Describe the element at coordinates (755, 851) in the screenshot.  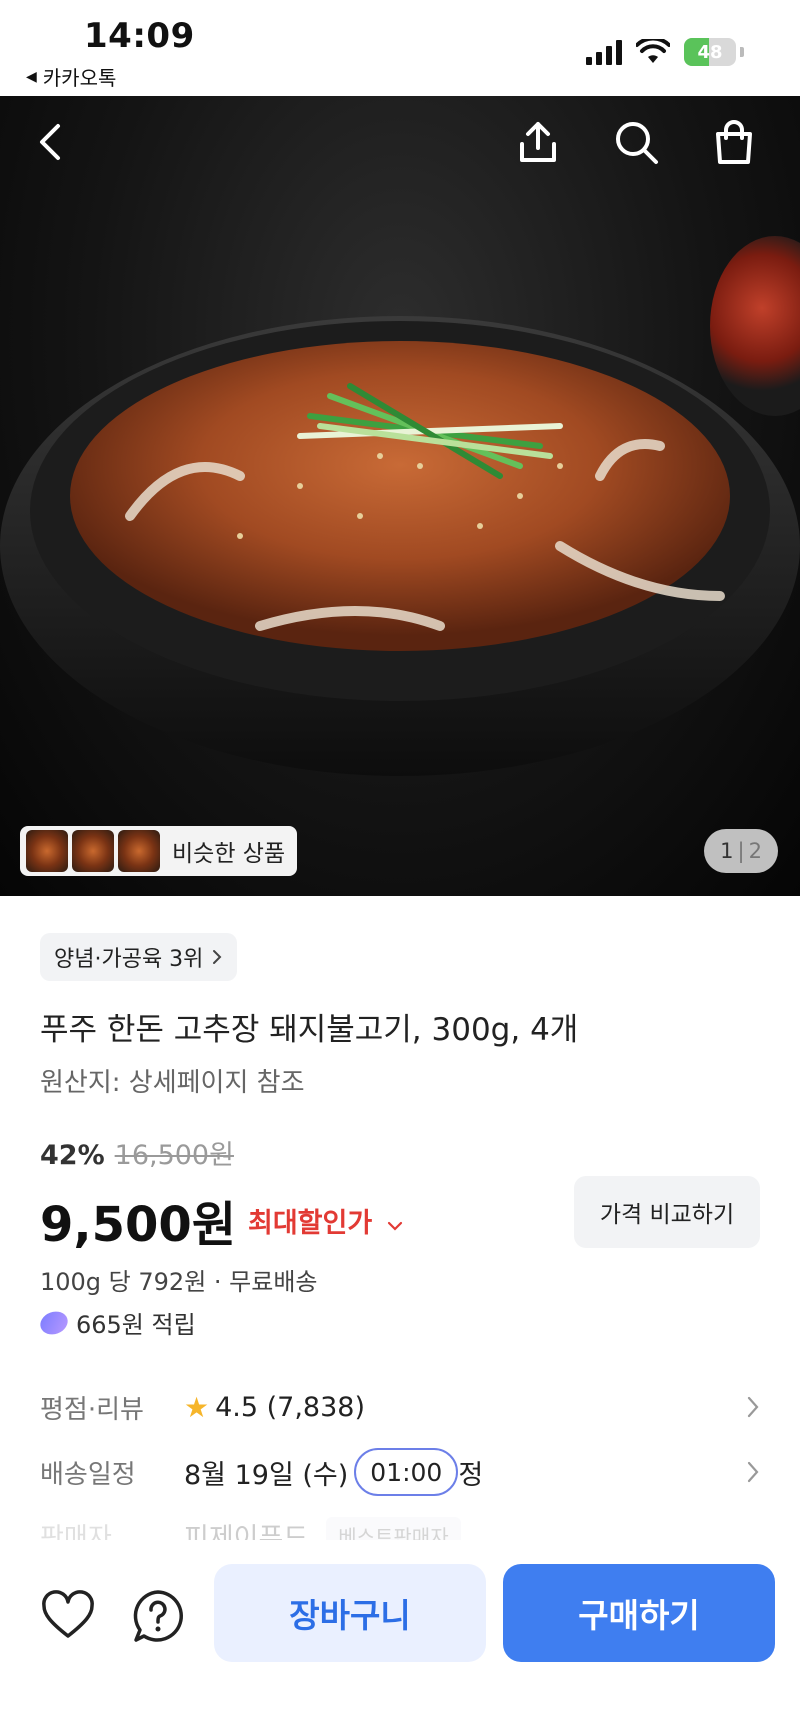
I see `page-total: 2` at that location.